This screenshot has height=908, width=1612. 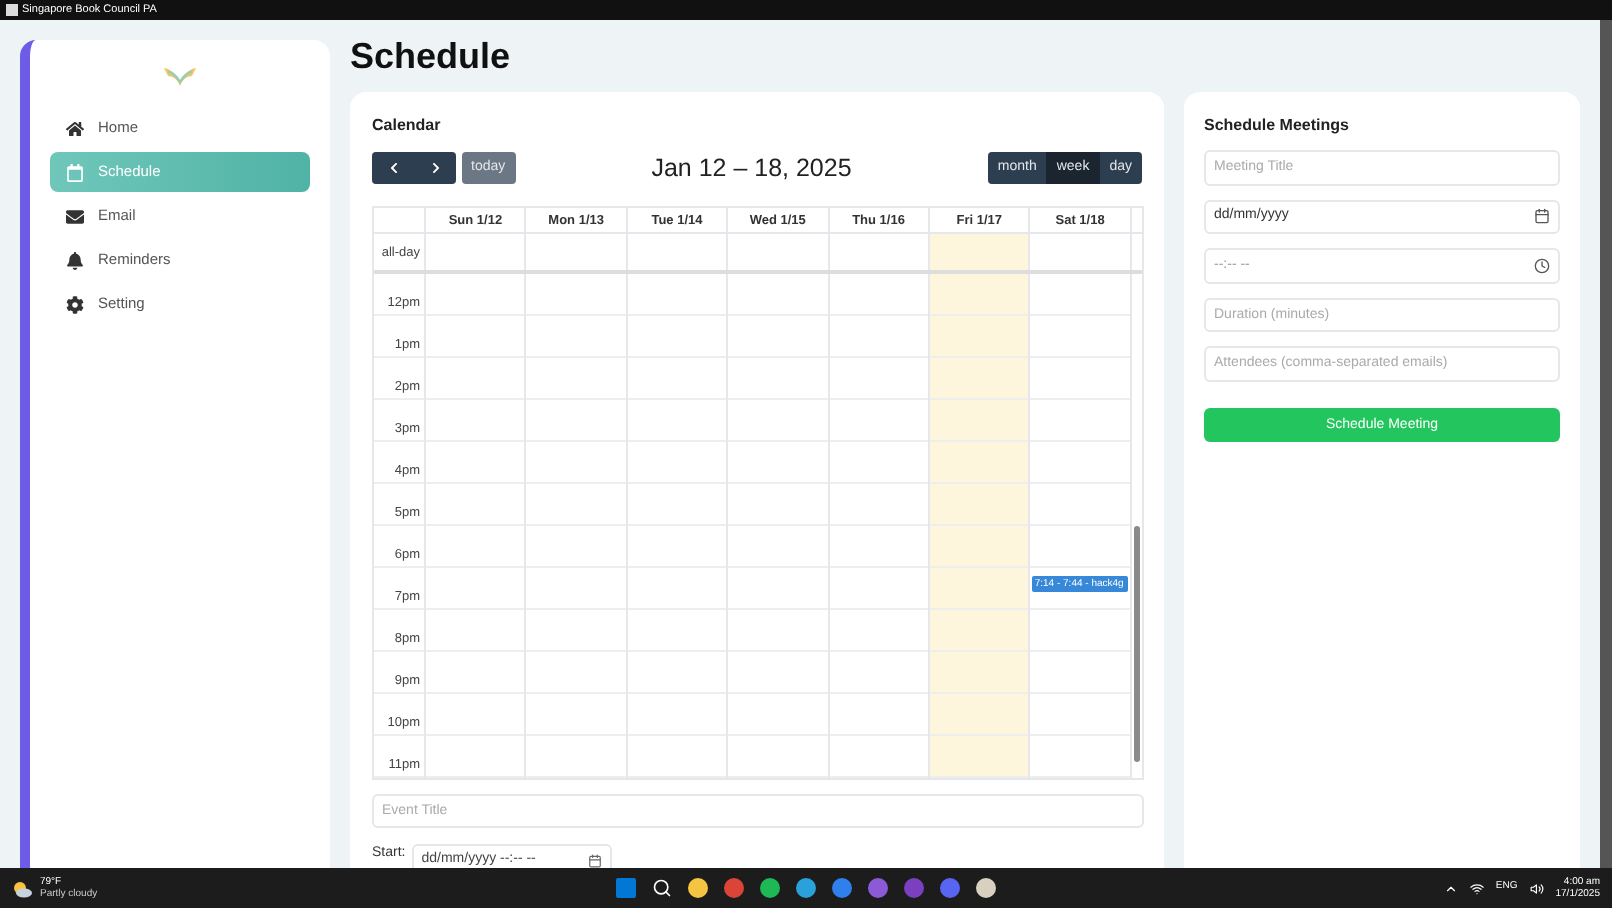 What do you see at coordinates (1450, 888) in the screenshot?
I see `chevron-up-icon` at bounding box center [1450, 888].